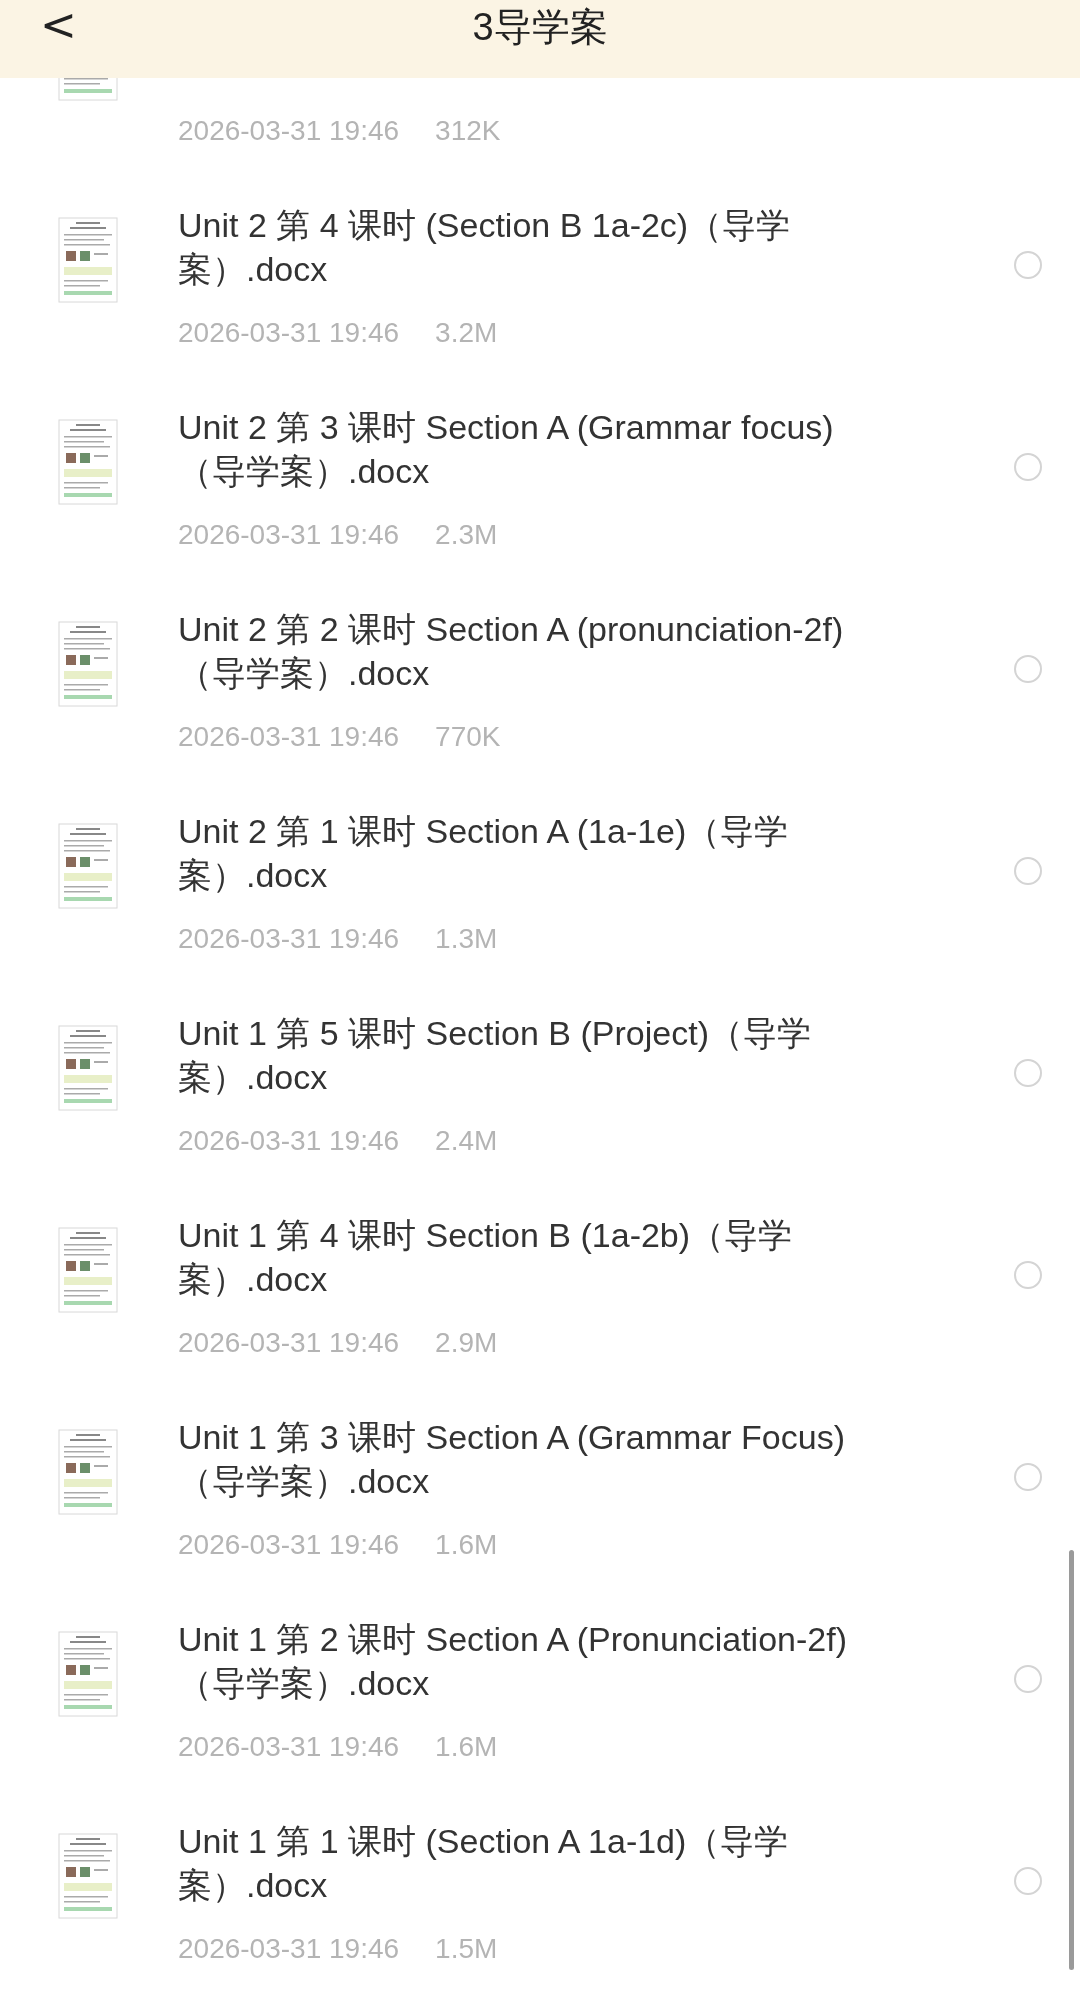  What do you see at coordinates (484, 1863) in the screenshot?
I see `file-name: Unit 1 第 1 课时 (Section A 1a-1d)（导学案）.docx` at bounding box center [484, 1863].